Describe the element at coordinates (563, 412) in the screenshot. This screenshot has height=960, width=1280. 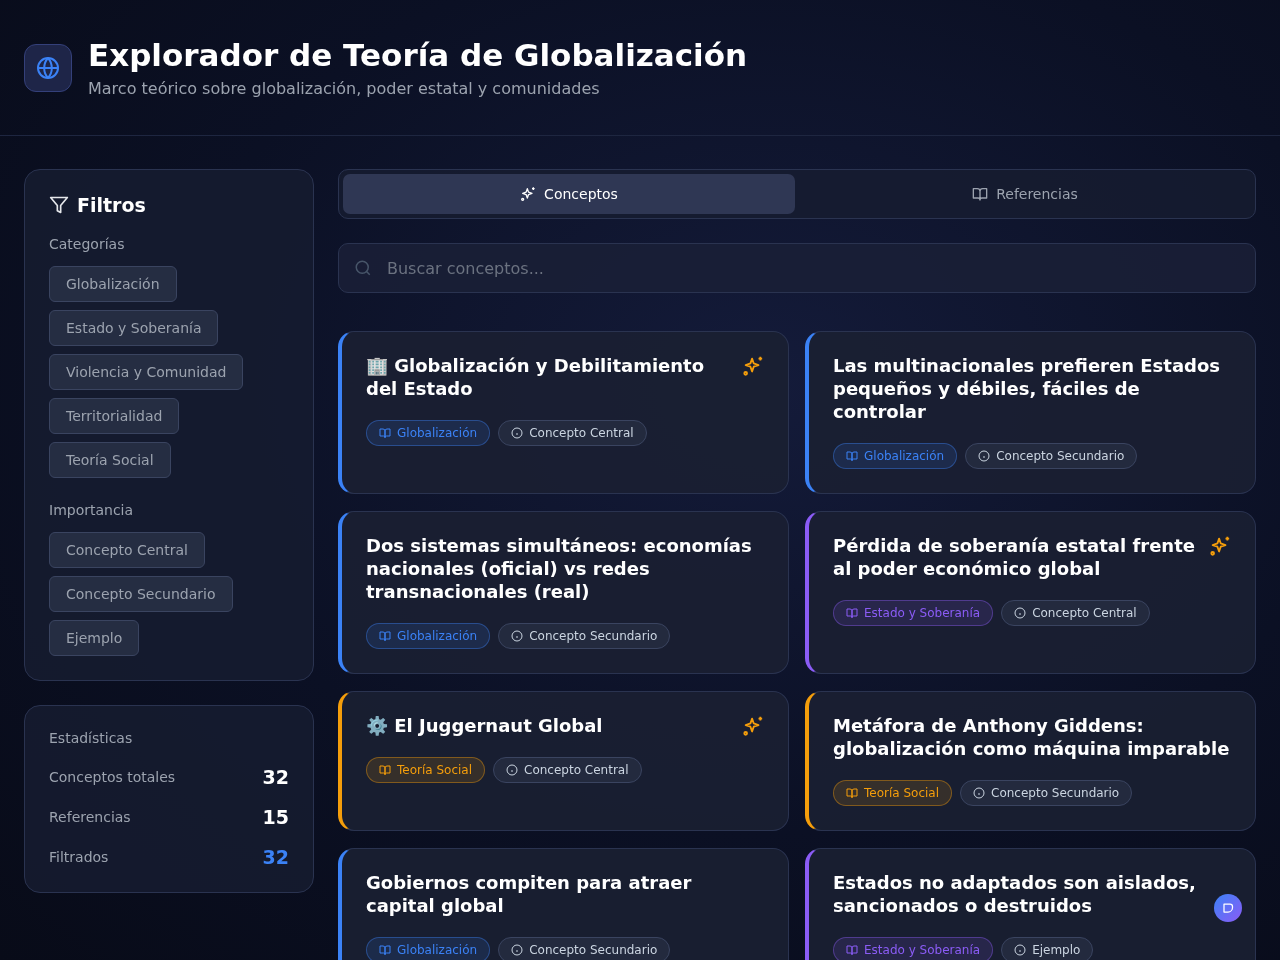
I see `concept-card: 🏢 Globalización y Debilitamiento del Estado Globalización Concepto Central` at that location.